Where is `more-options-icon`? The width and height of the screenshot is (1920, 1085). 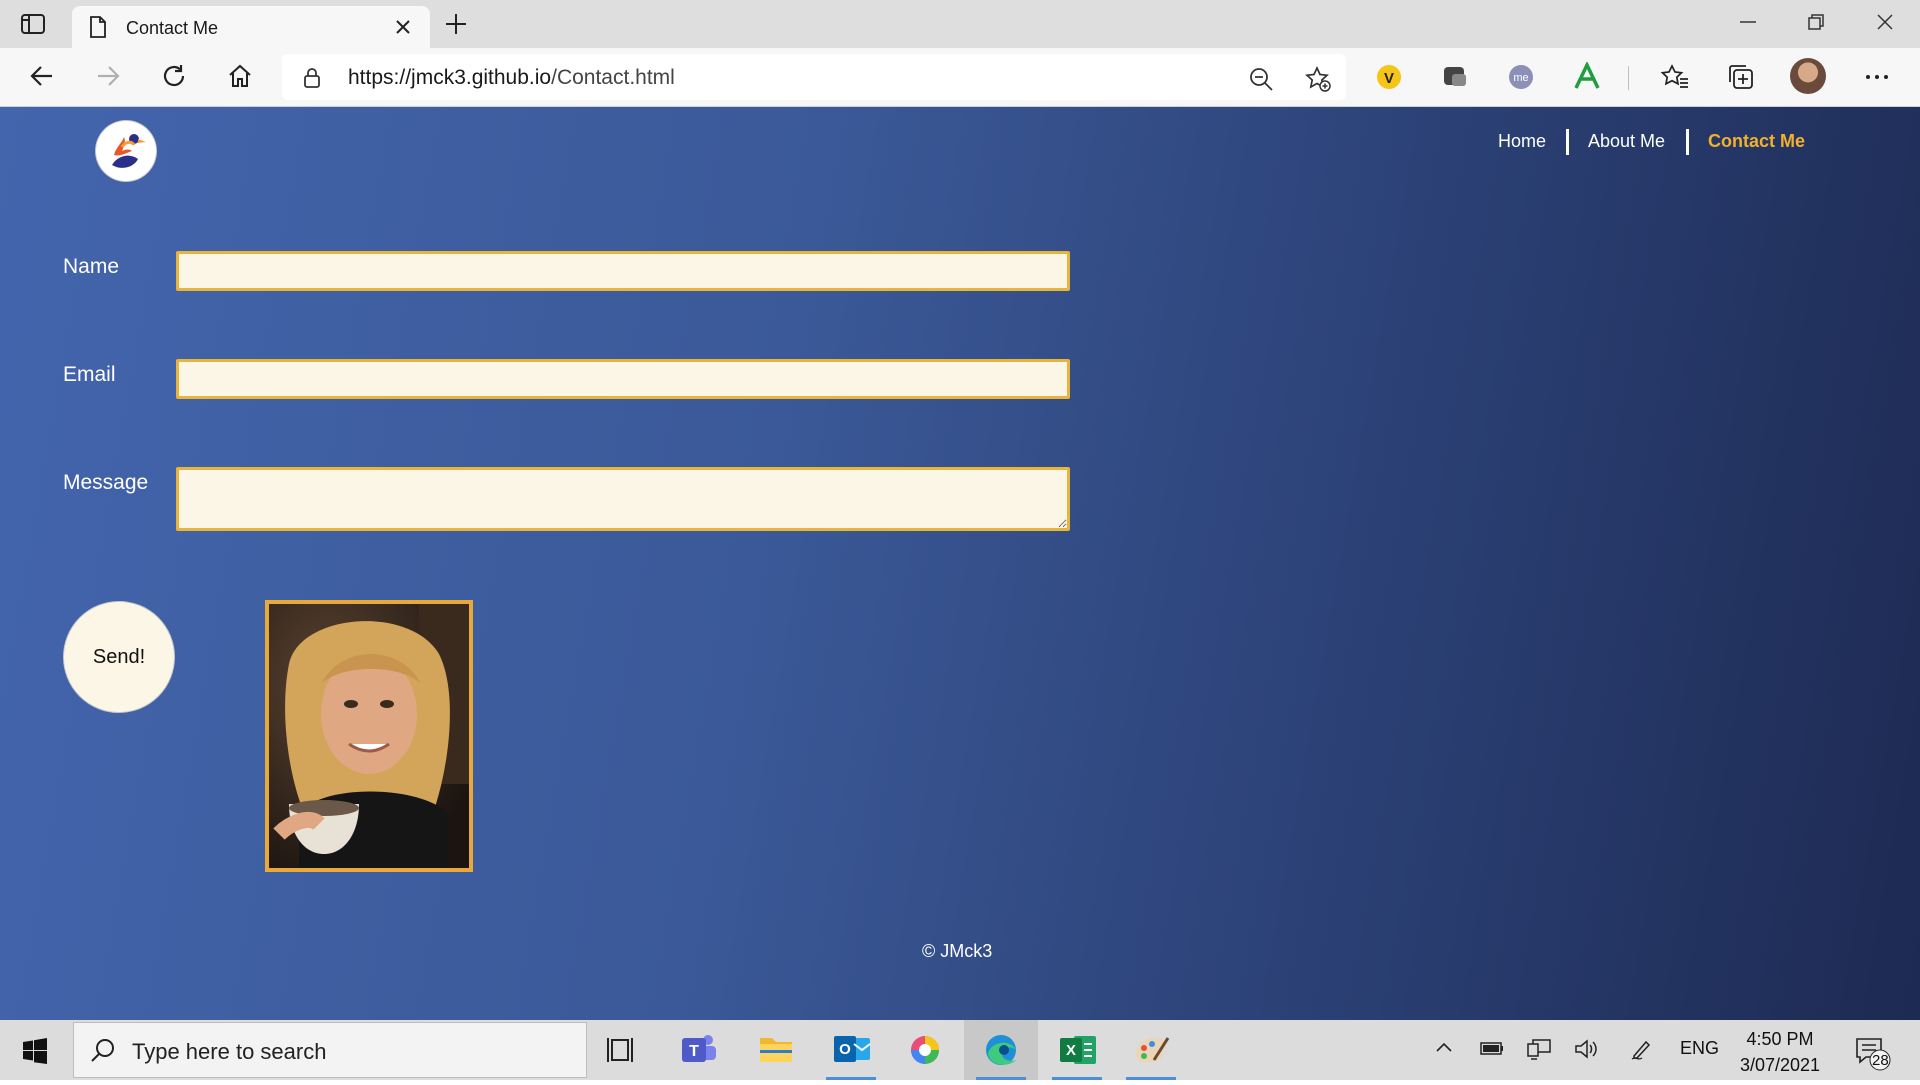 more-options-icon is located at coordinates (1877, 77).